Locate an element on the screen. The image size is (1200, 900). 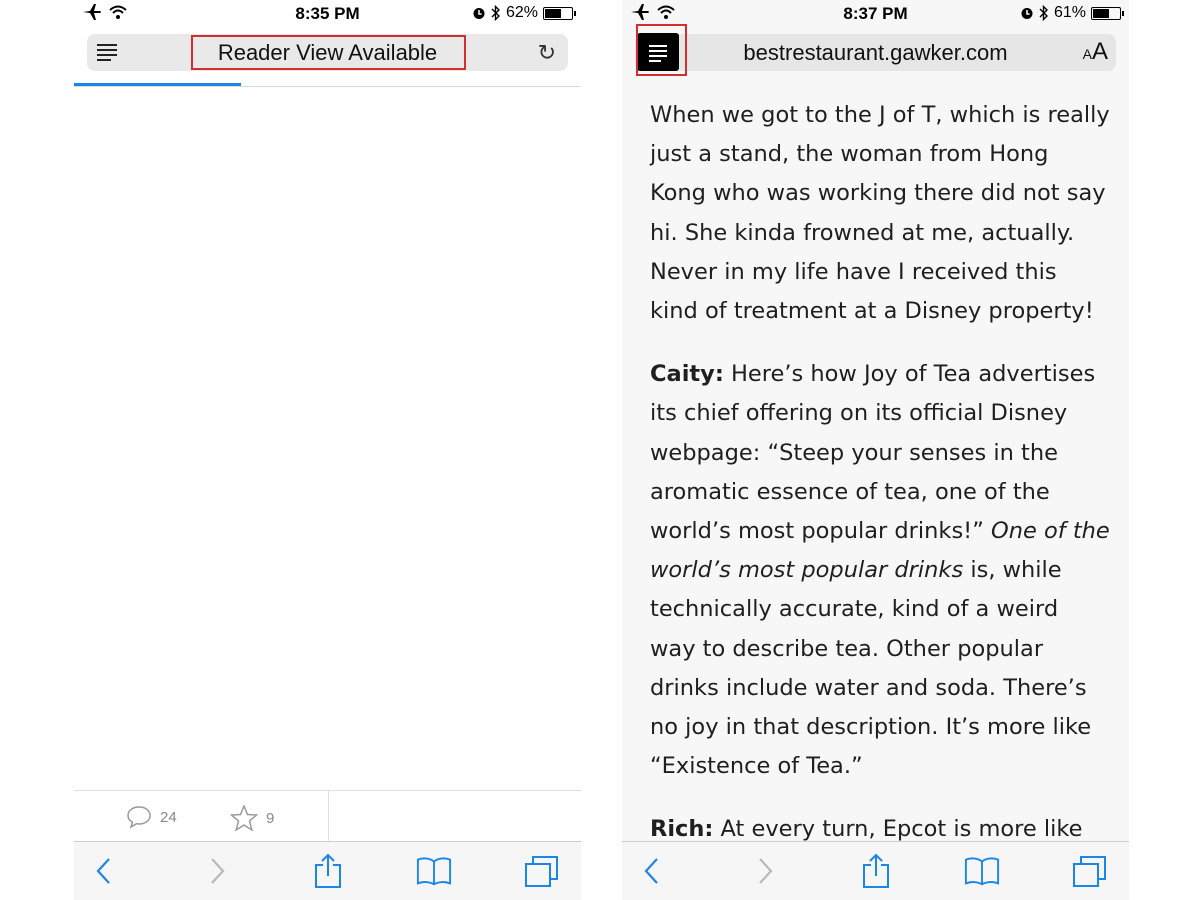
url-text: bestrestaurant.gawker.com is located at coordinates (875, 53).